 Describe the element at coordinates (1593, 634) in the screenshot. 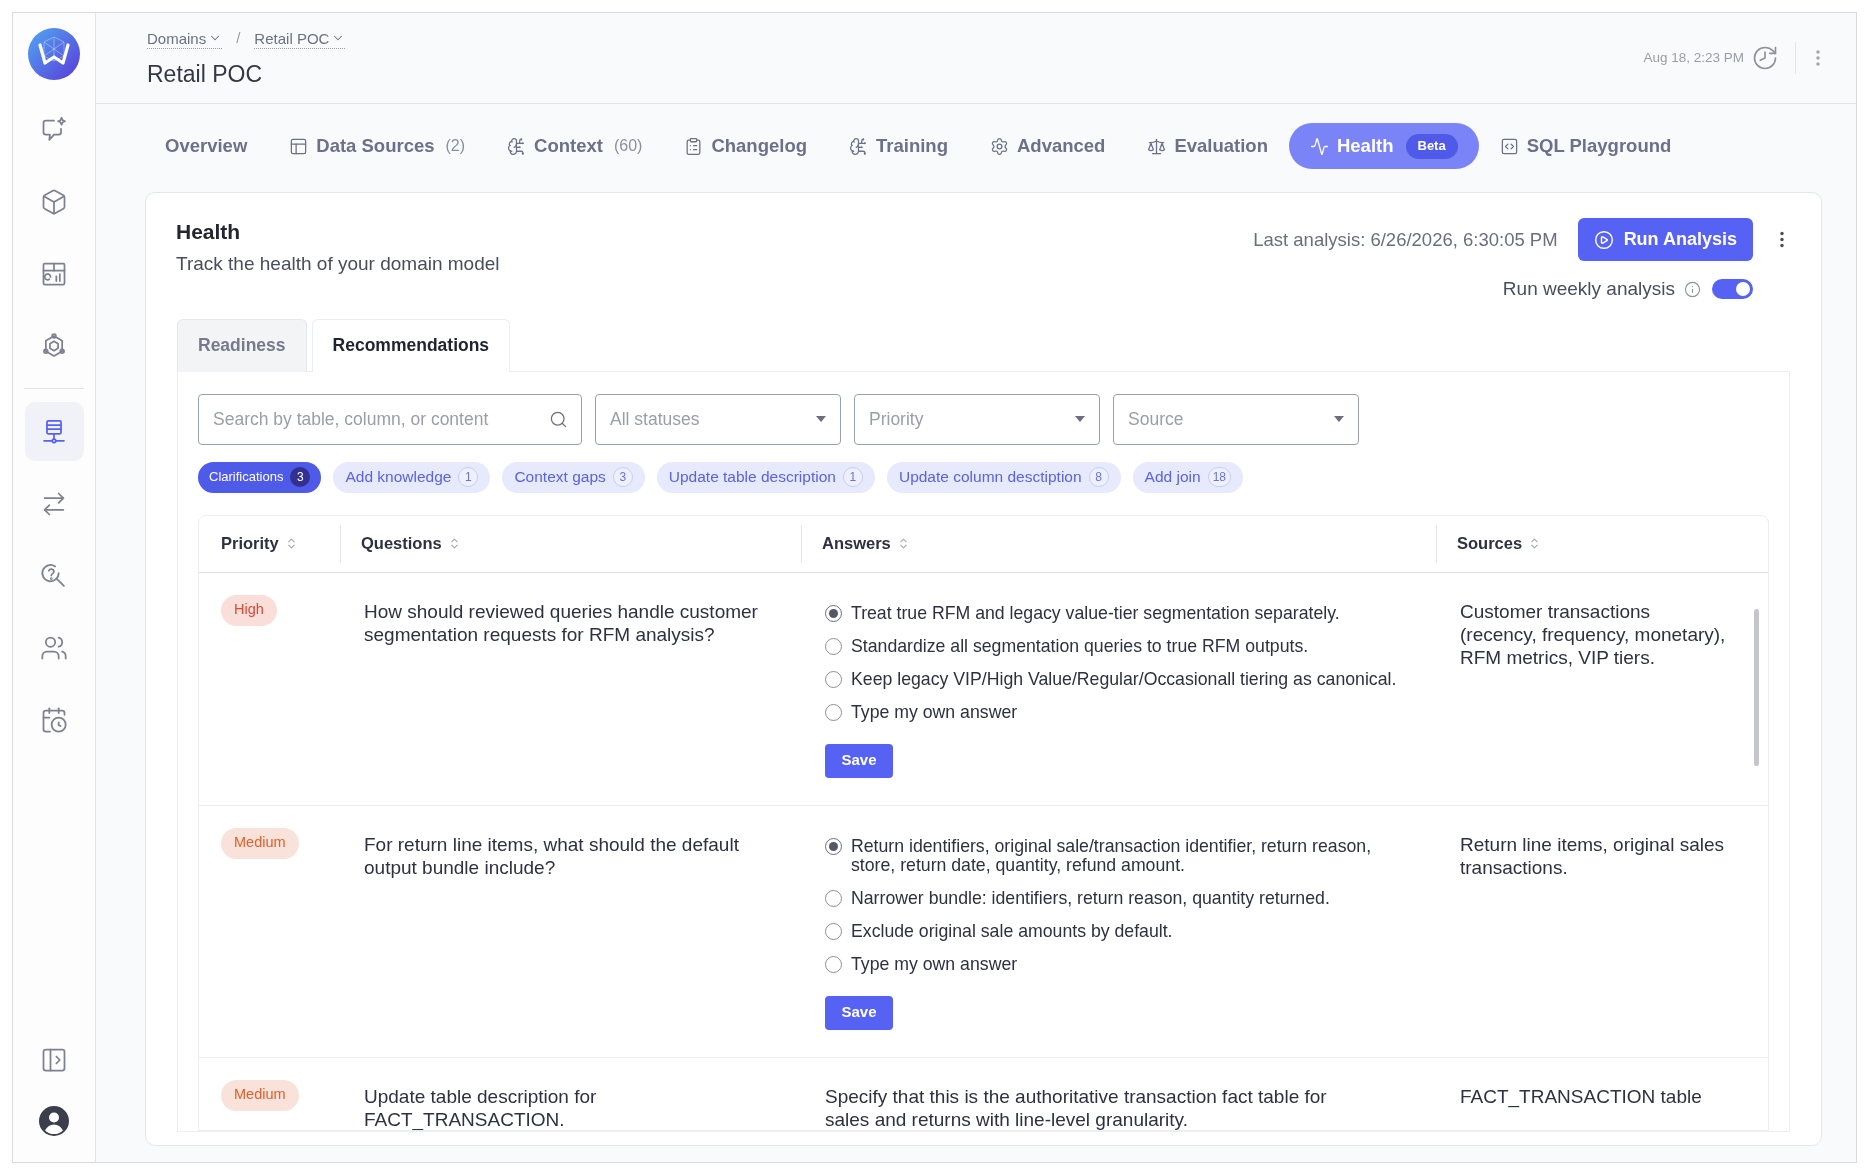

I see `sources-text: Customer transactions (recency, frequency, monetary), RFM metrics, VIP tiers.` at that location.